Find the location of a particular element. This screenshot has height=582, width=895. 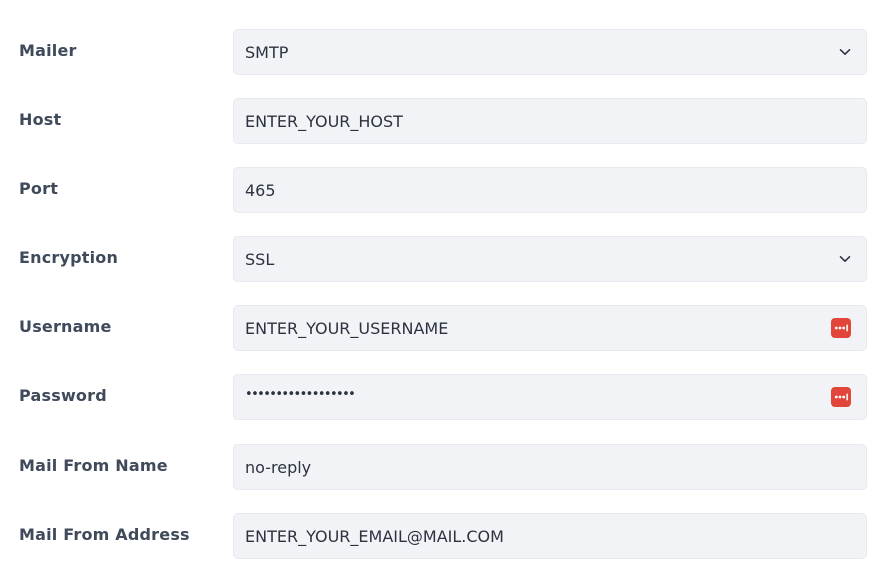

password-row: Password •••••••••••••••••• is located at coordinates (447, 397).